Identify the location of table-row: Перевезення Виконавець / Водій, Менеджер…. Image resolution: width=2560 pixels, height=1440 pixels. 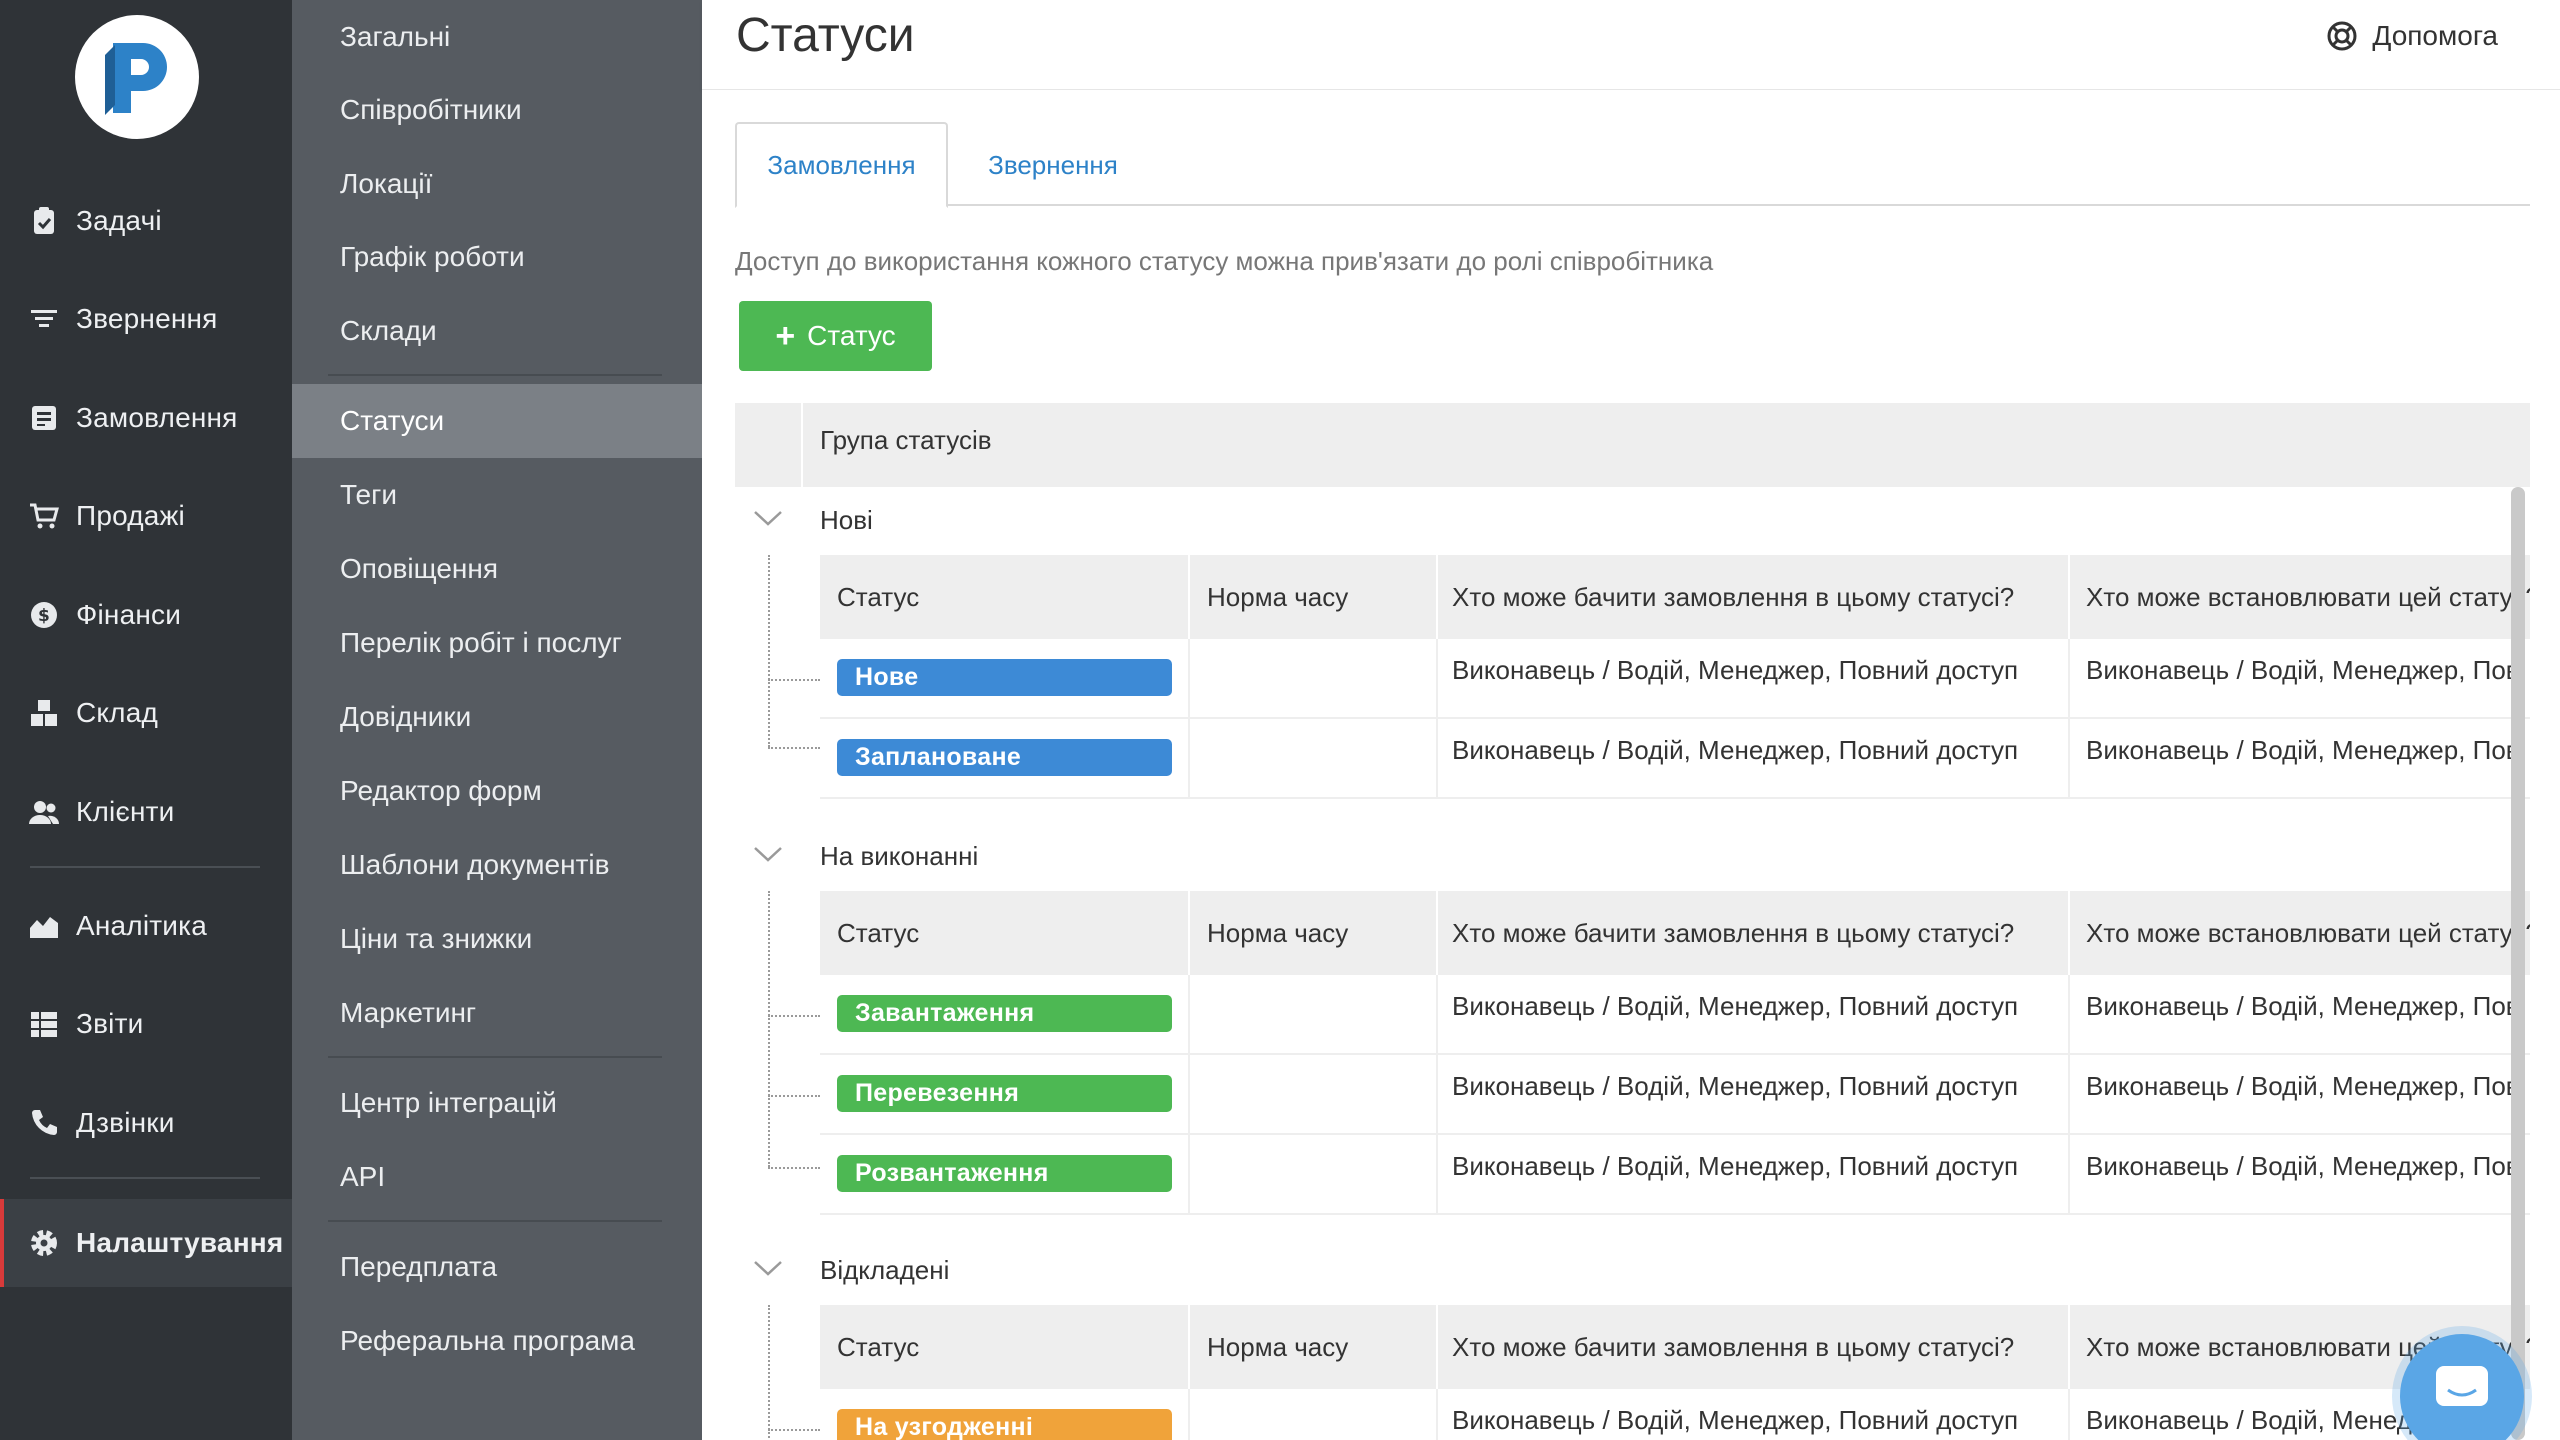
(1675, 1095).